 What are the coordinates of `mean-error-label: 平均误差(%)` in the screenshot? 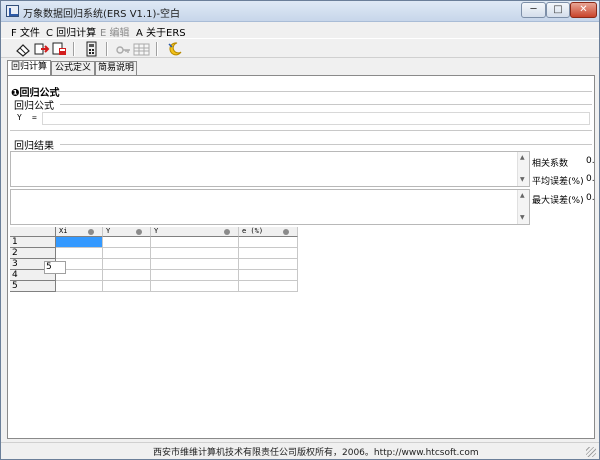 It's located at (558, 182).